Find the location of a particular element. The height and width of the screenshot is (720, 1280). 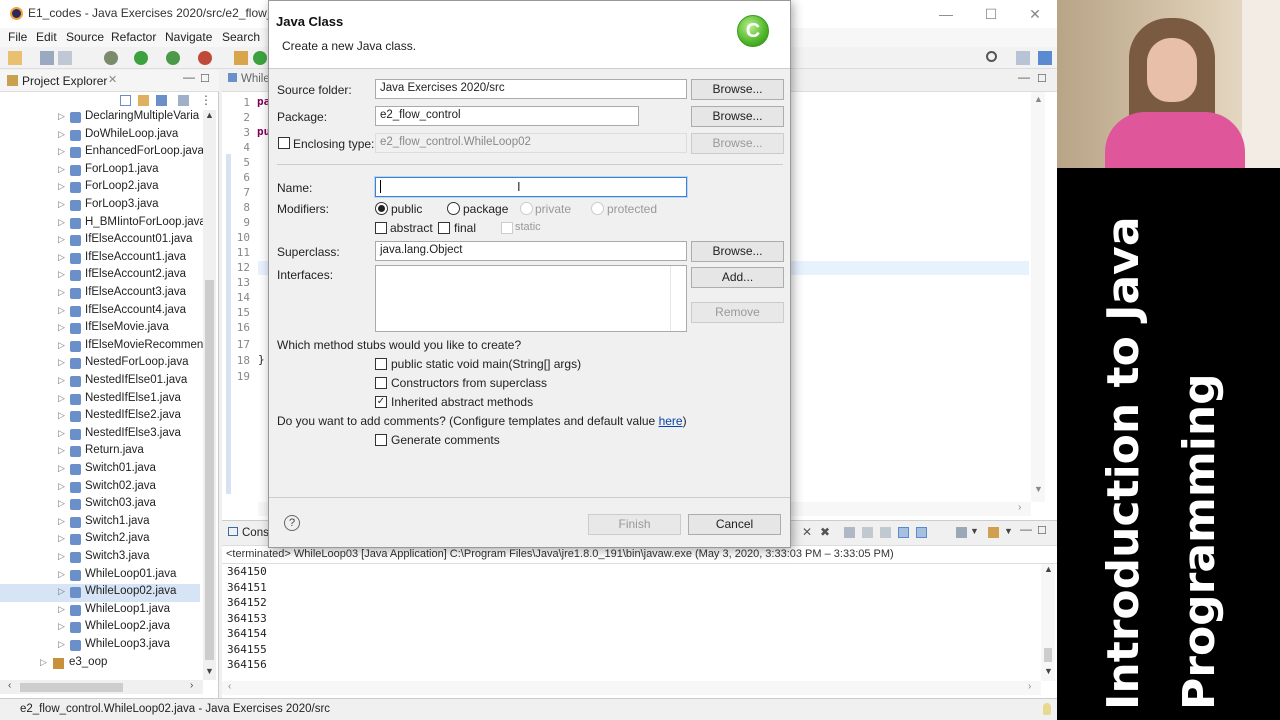

focus-icon is located at coordinates (183, 100).